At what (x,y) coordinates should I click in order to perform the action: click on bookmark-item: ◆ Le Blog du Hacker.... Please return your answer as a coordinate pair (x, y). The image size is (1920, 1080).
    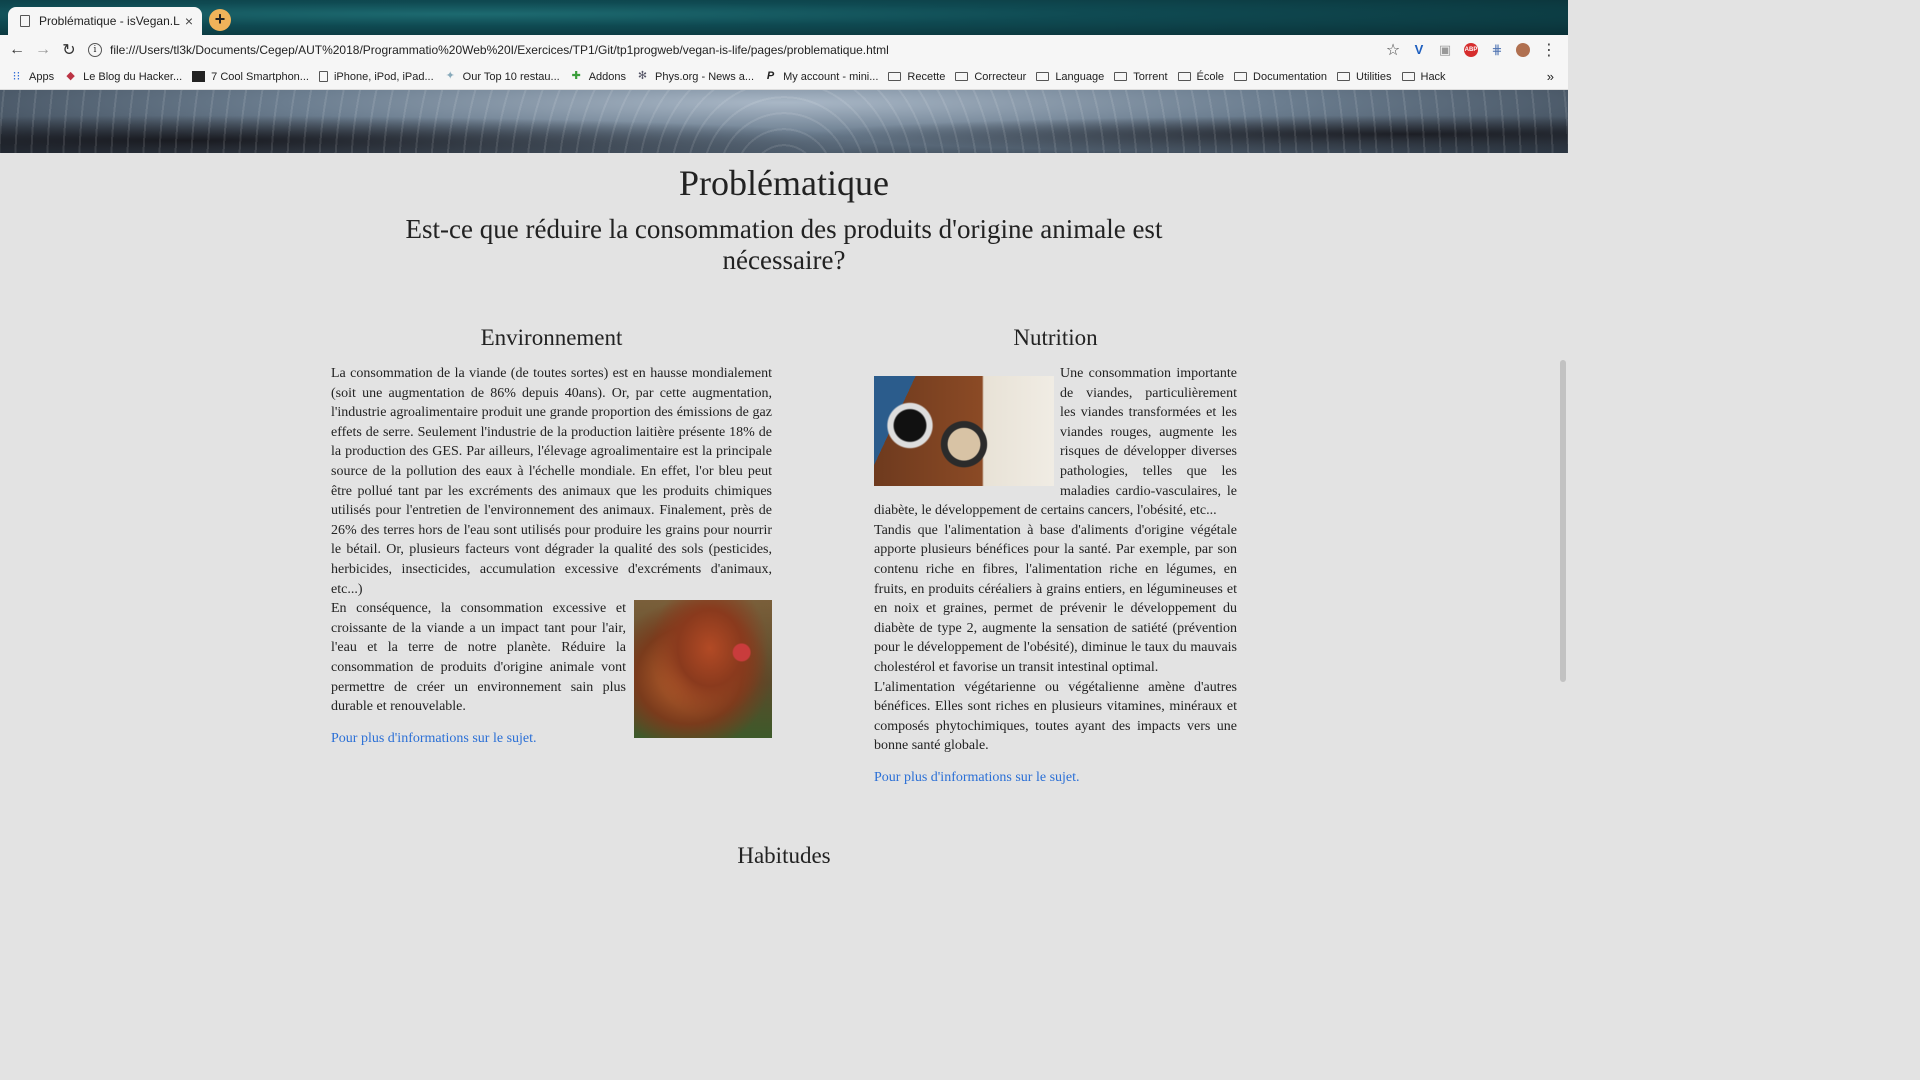
    Looking at the image, I should click on (123, 77).